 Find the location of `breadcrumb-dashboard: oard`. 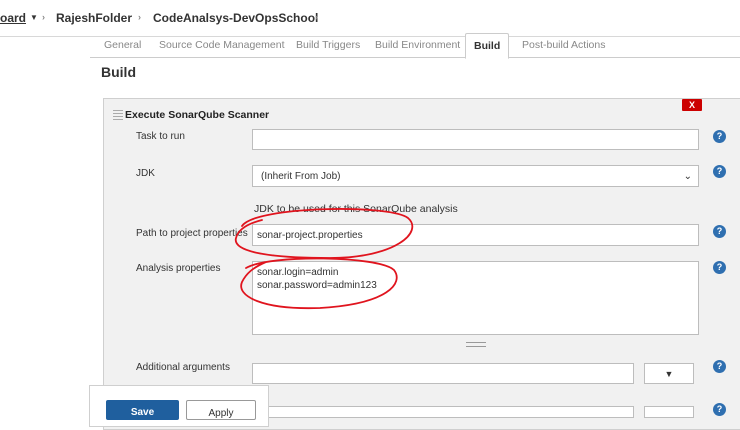

breadcrumb-dashboard: oard is located at coordinates (13, 18).